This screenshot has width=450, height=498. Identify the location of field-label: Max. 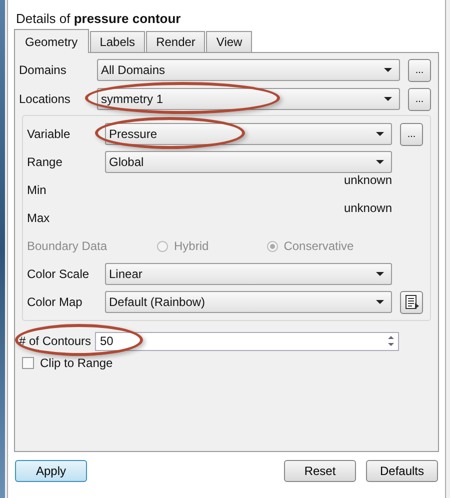
(39, 218).